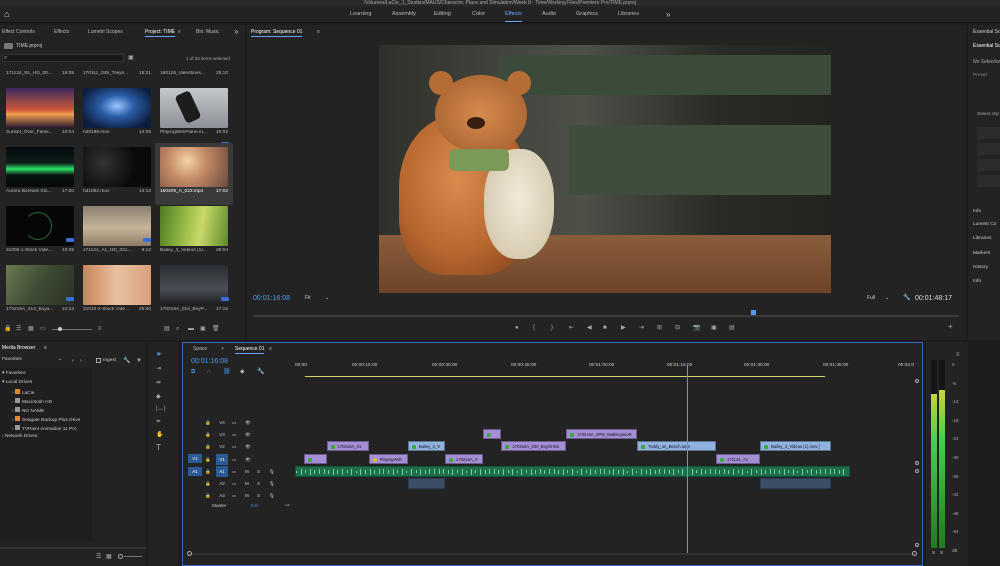  What do you see at coordinates (236, 32) in the screenshot?
I see `tabs-more-icon: »` at bounding box center [236, 32].